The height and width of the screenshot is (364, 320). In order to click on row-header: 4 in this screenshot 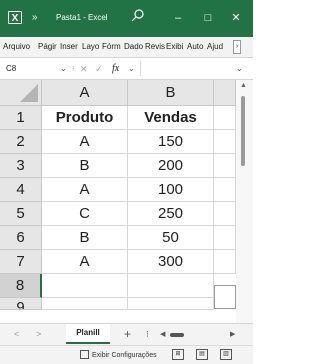, I will do `click(21, 190)`.